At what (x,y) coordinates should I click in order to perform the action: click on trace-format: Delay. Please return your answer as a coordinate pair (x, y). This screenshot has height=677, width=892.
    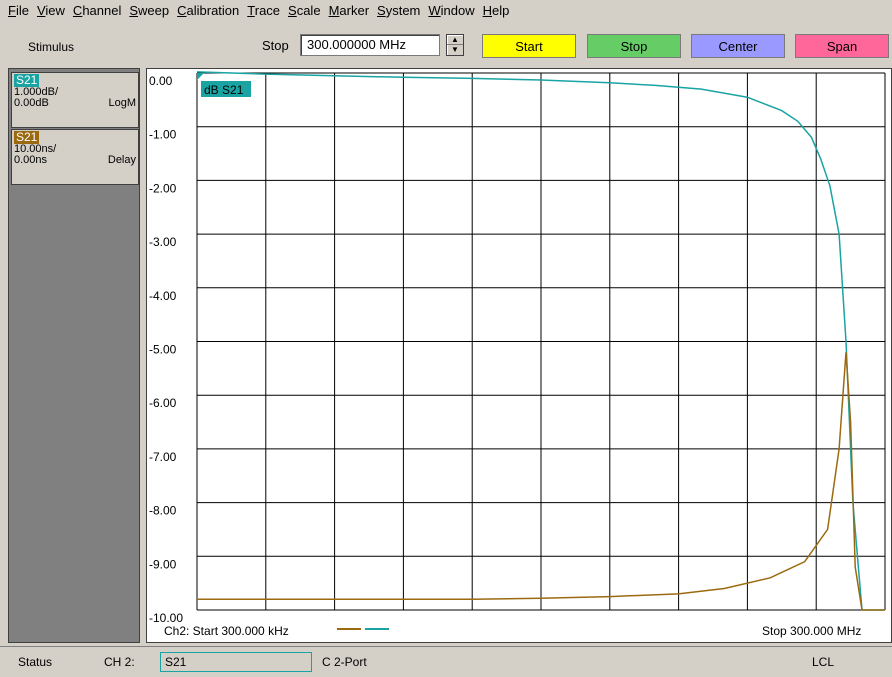
    Looking at the image, I should click on (121, 160).